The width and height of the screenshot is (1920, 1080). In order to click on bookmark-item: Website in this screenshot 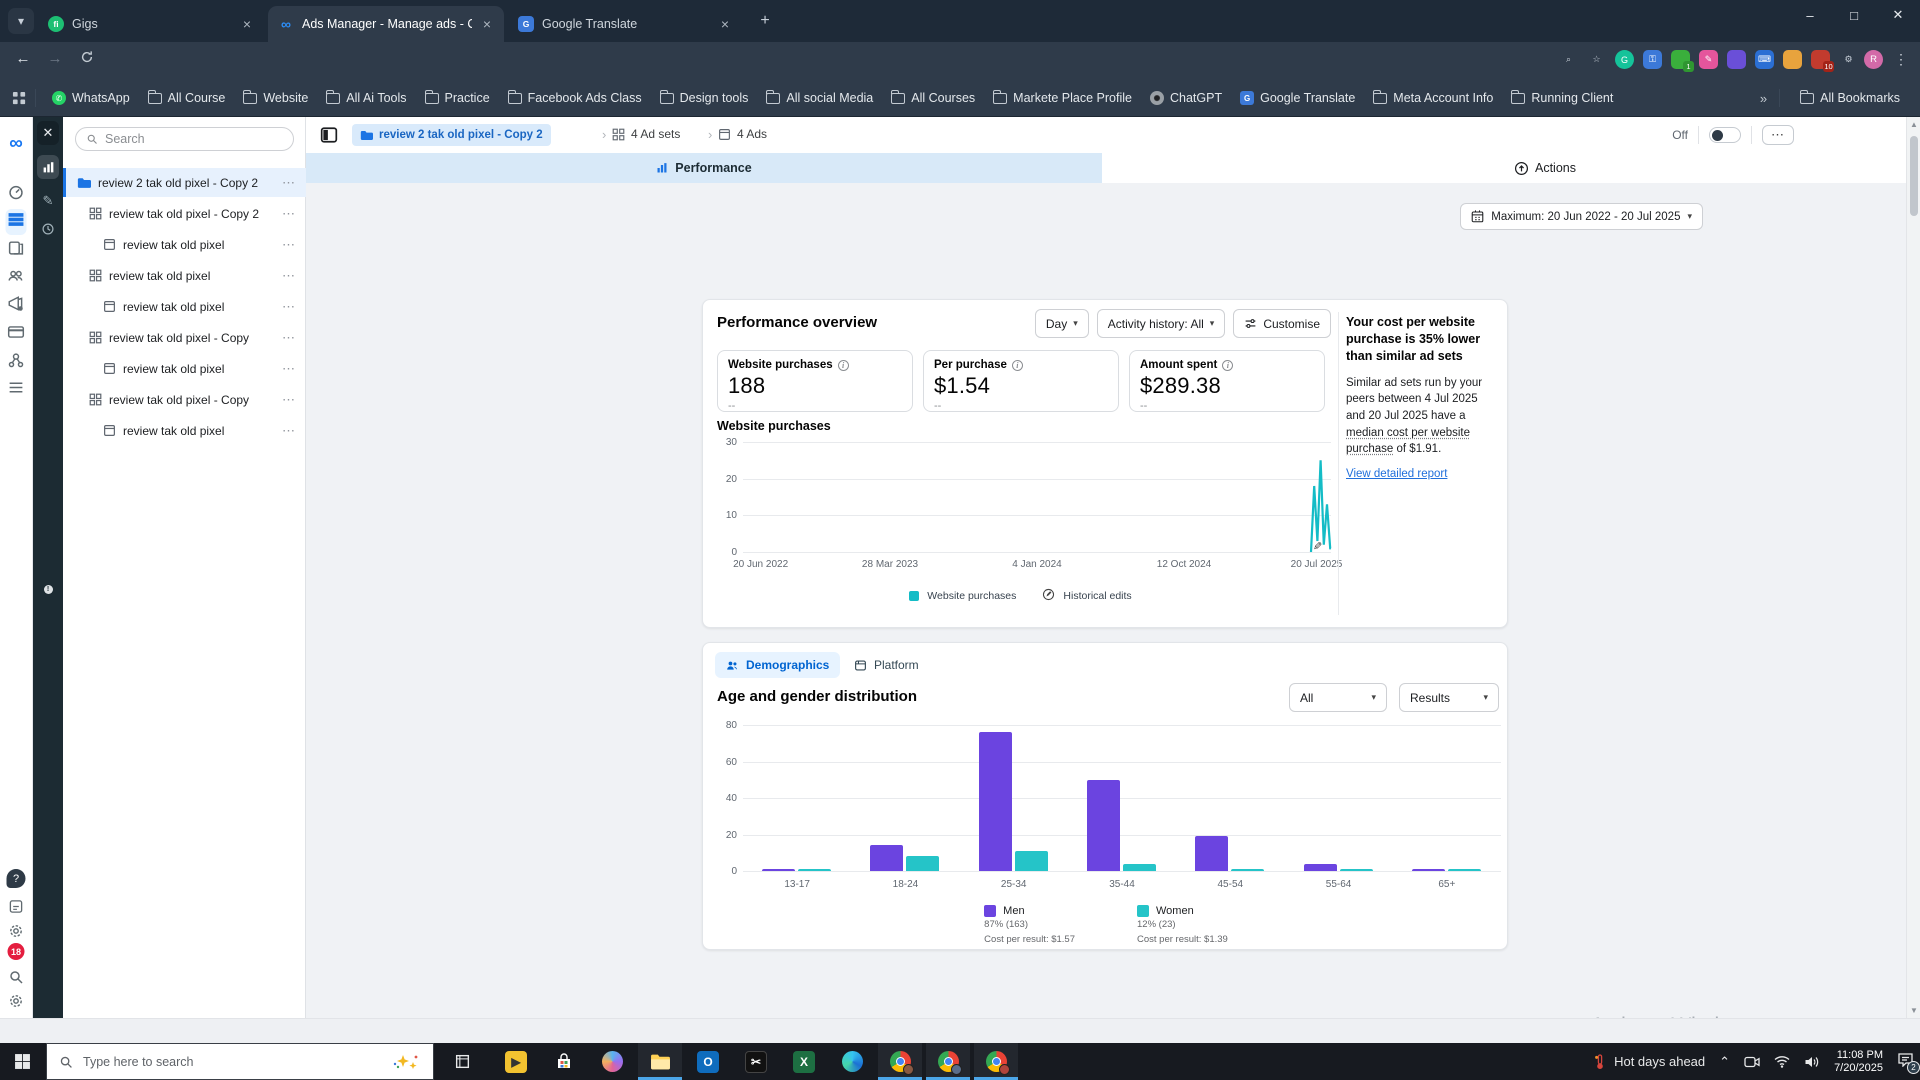, I will do `click(275, 98)`.